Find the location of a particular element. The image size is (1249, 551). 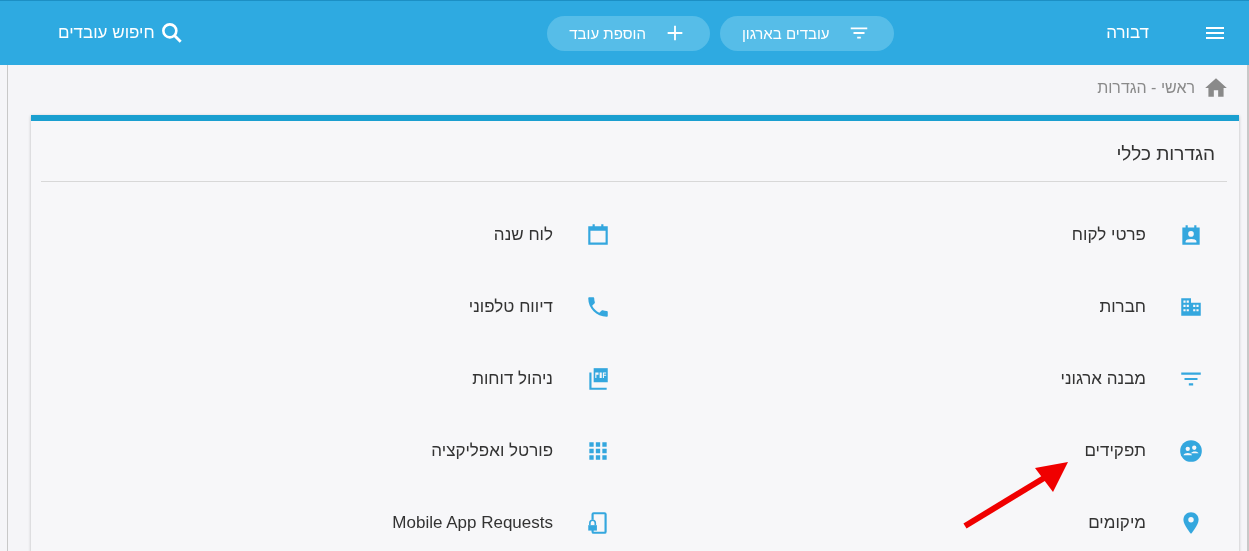

calendar-icon is located at coordinates (598, 235).